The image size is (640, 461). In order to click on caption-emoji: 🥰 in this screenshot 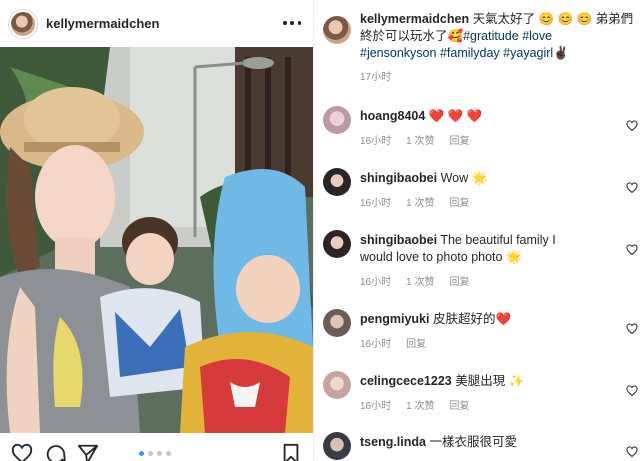, I will do `click(455, 36)`.